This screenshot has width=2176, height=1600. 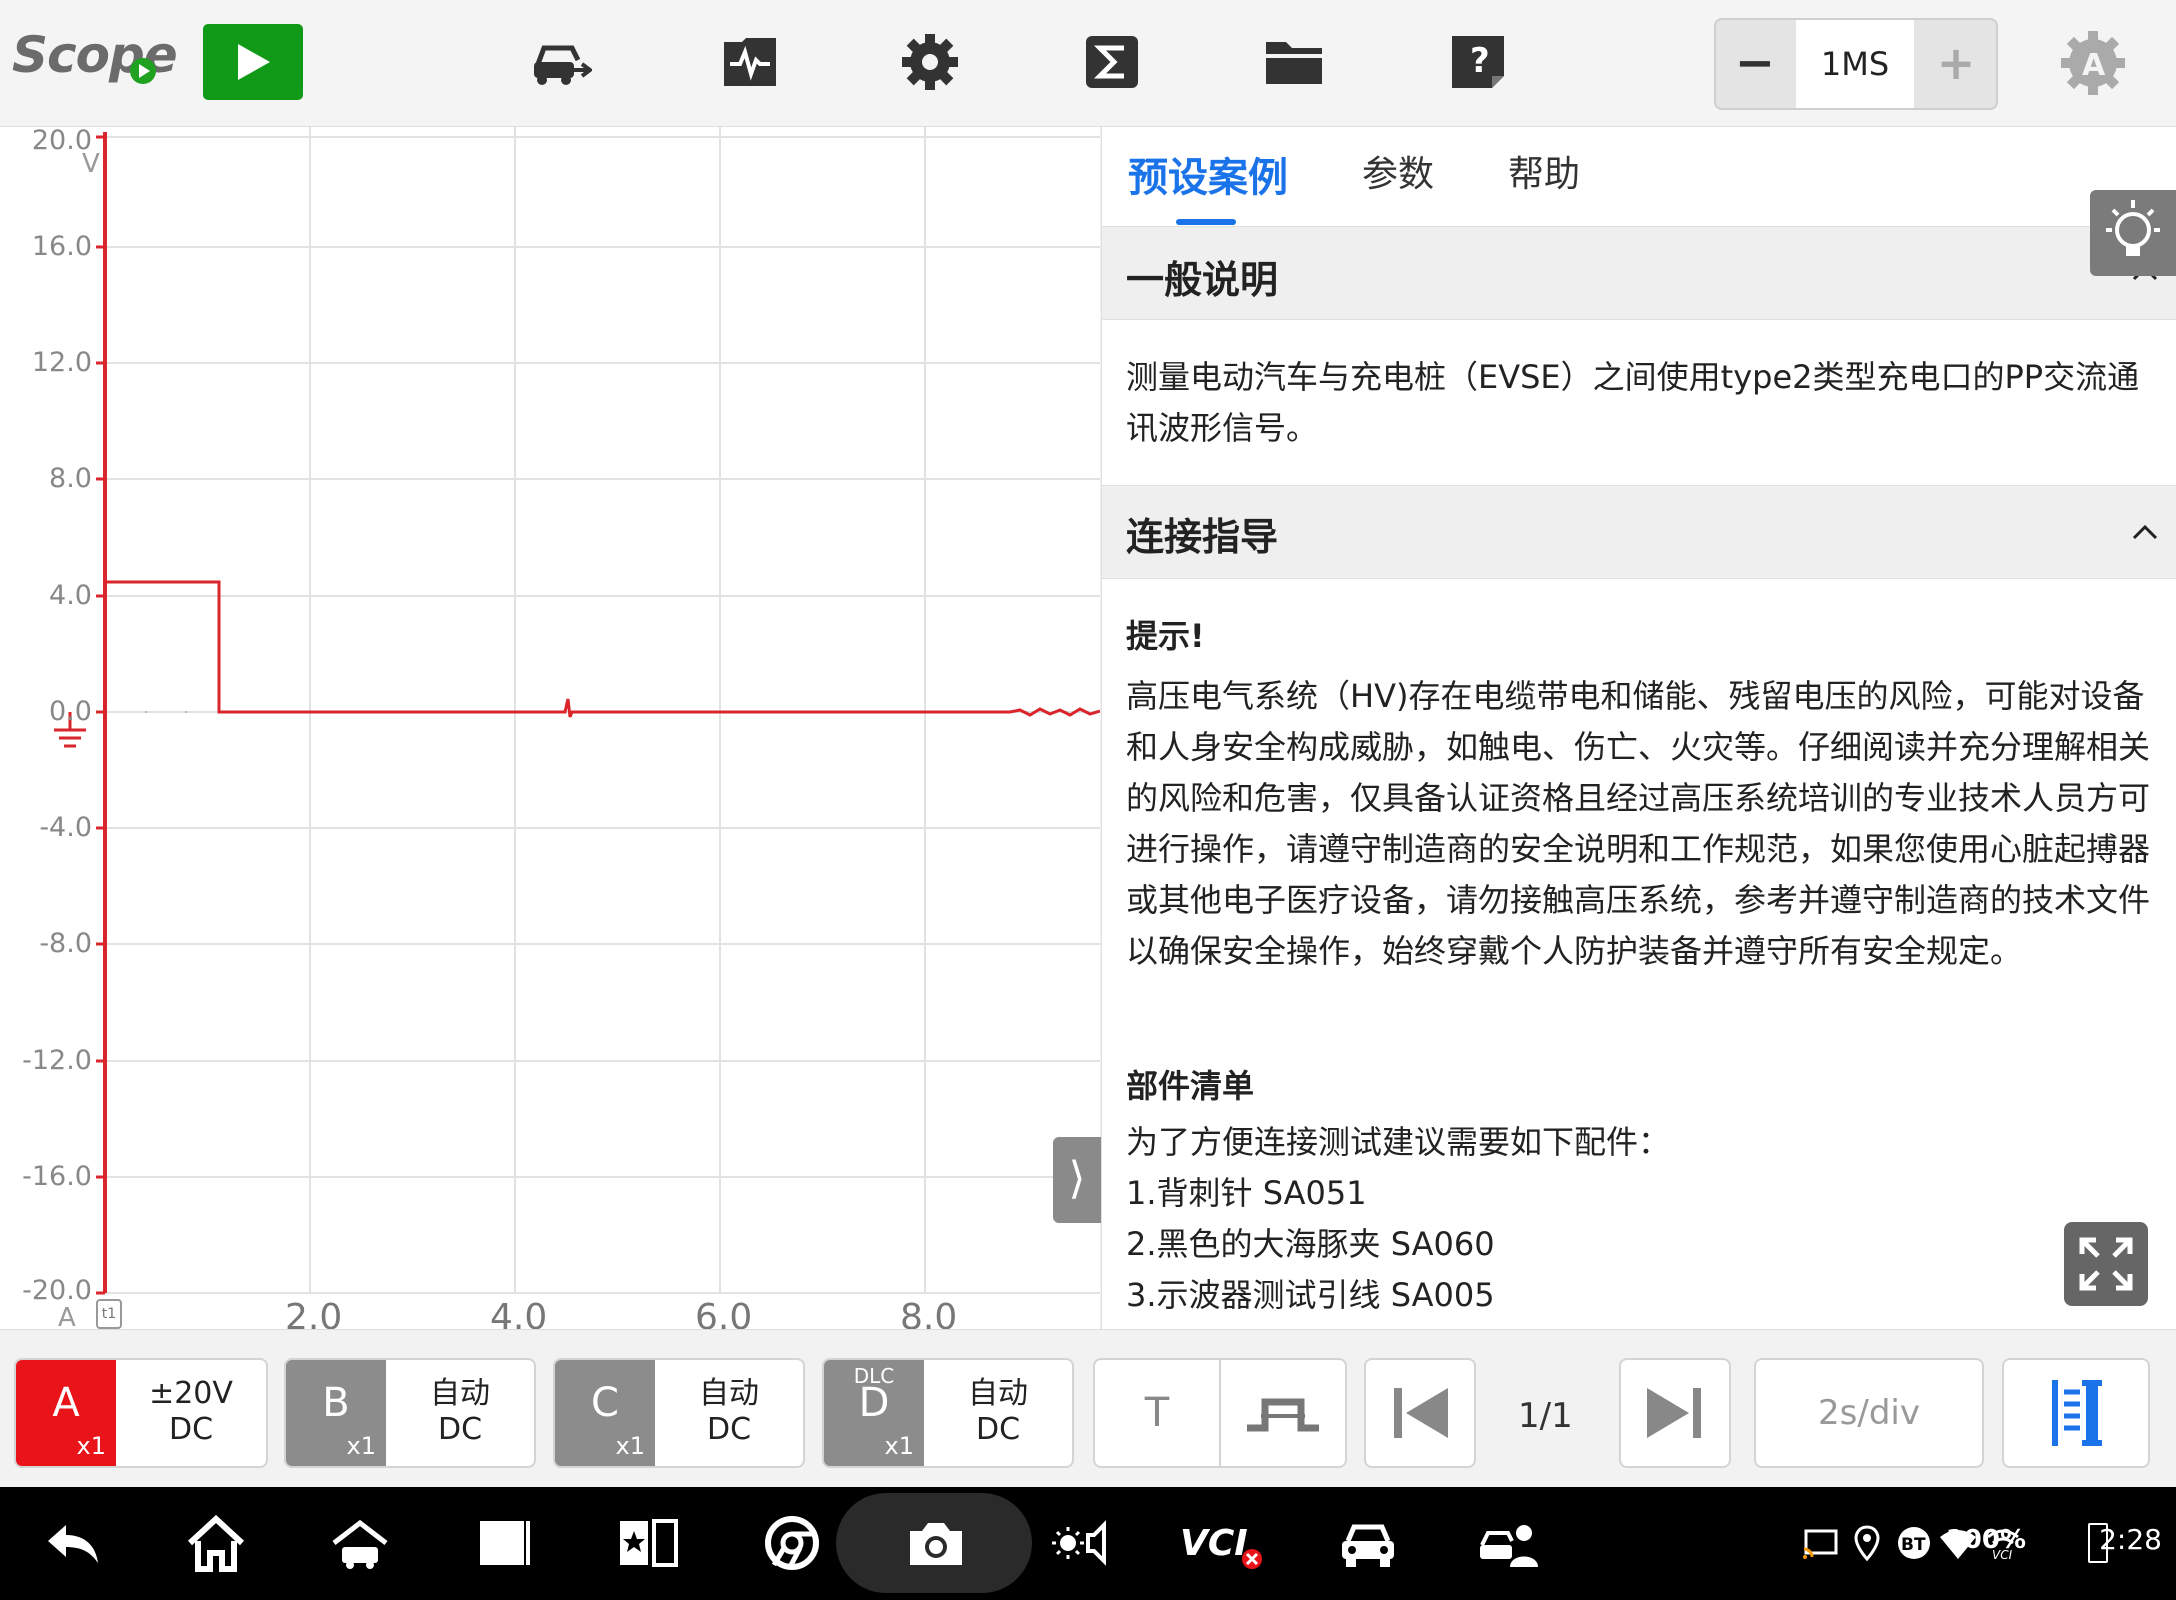 I want to click on sample-rate-value: 1MS, so click(x=1855, y=64).